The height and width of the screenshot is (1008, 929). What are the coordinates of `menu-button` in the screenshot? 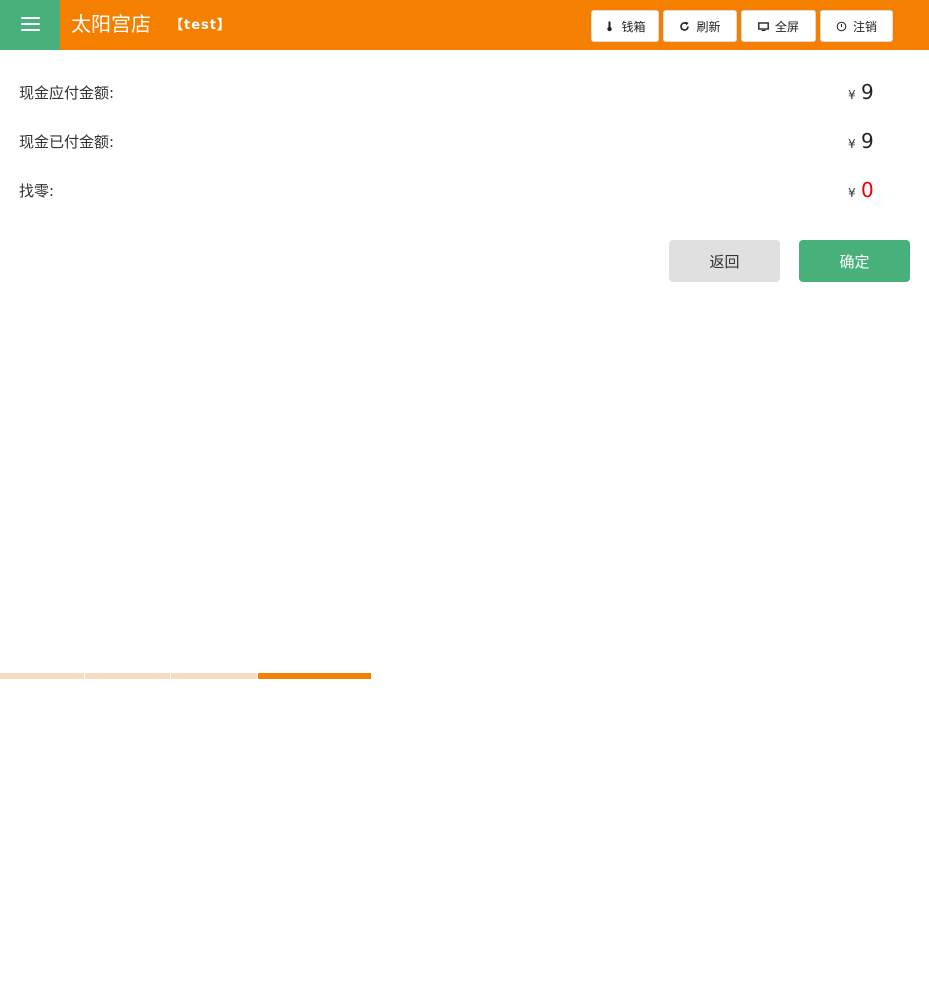 It's located at (30, 25).